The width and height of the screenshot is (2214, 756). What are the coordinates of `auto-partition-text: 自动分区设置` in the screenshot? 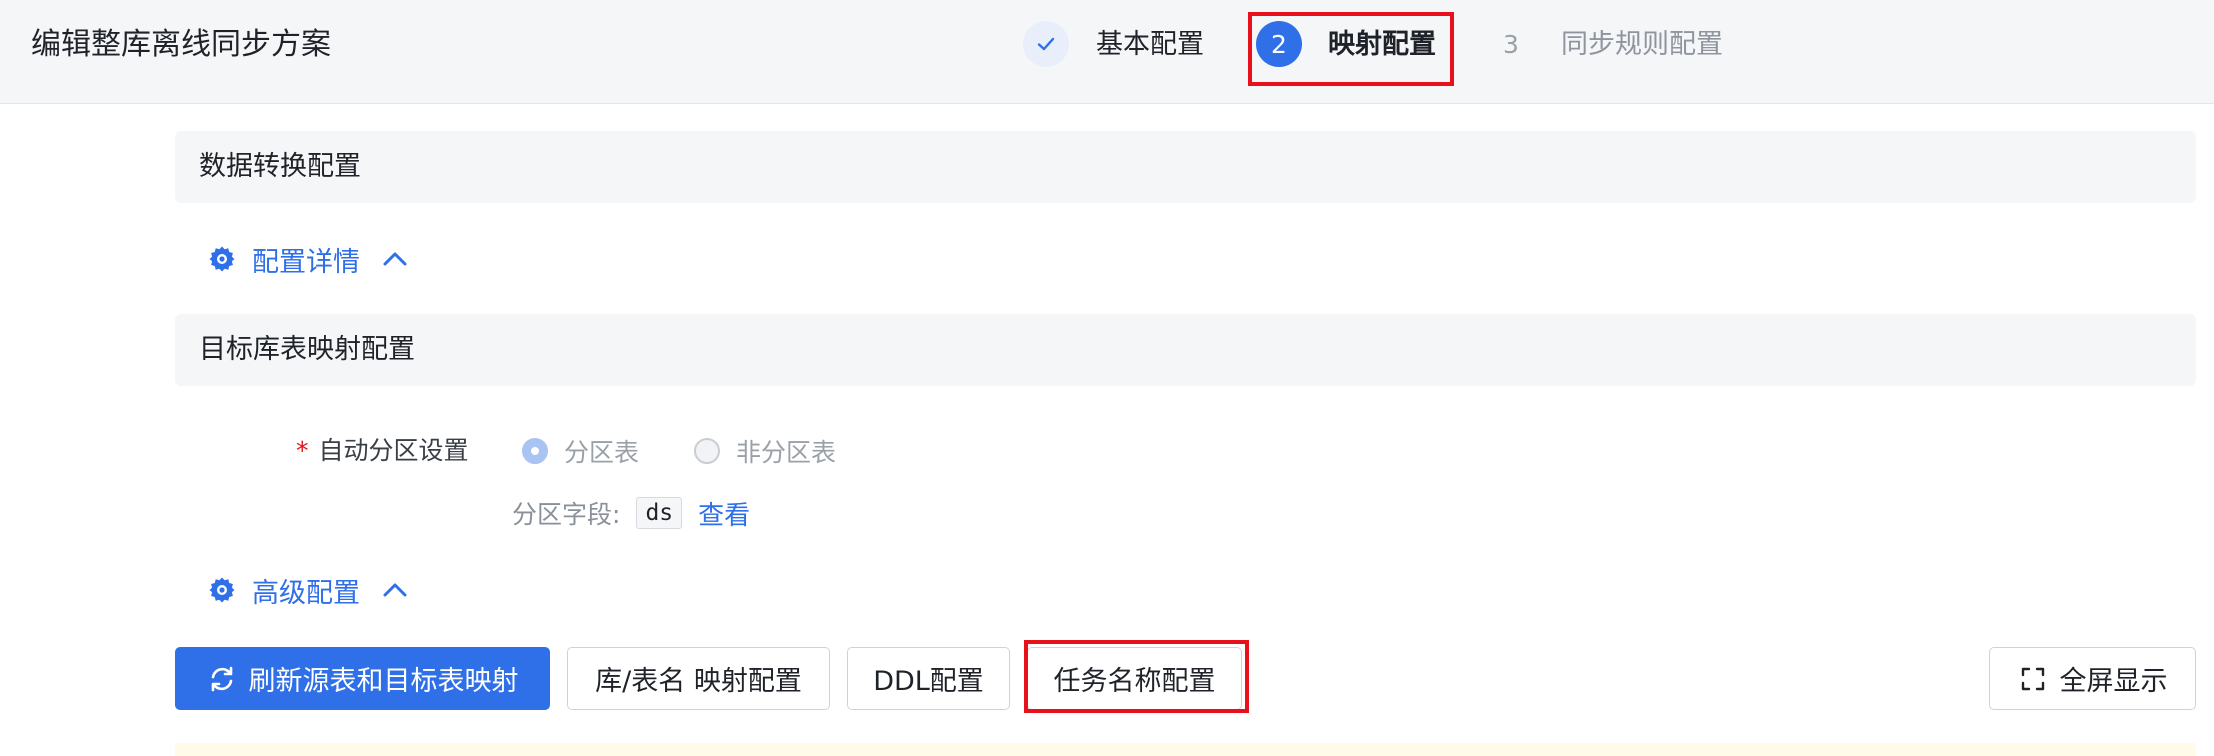 It's located at (393, 450).